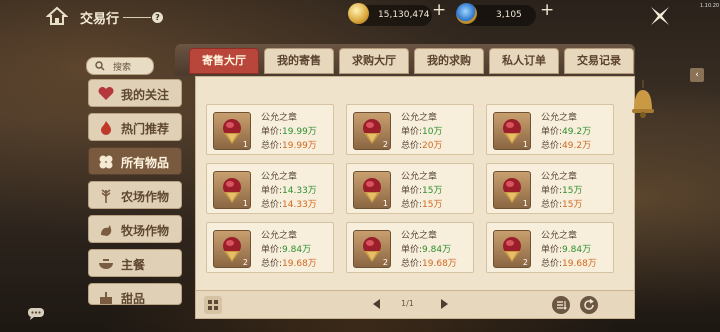 The image size is (720, 332). What do you see at coordinates (100, 19) in the screenshot?
I see `page-title: 交易行` at bounding box center [100, 19].